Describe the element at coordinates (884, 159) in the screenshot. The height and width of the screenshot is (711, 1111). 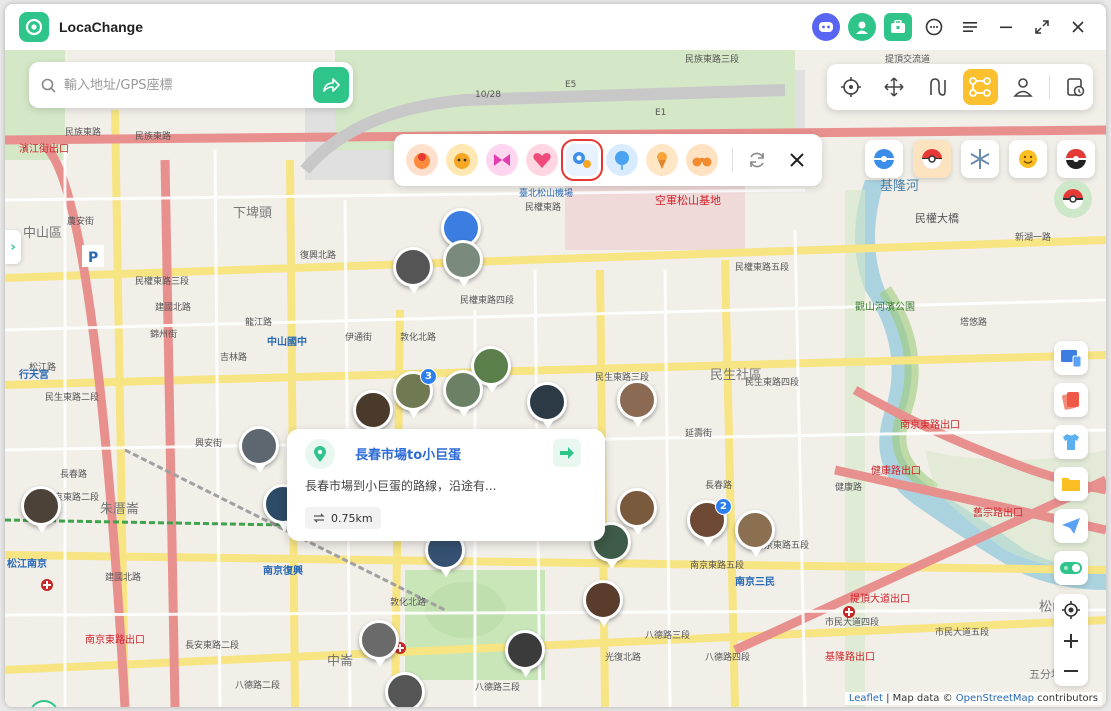
I see `pokestop-icon` at that location.